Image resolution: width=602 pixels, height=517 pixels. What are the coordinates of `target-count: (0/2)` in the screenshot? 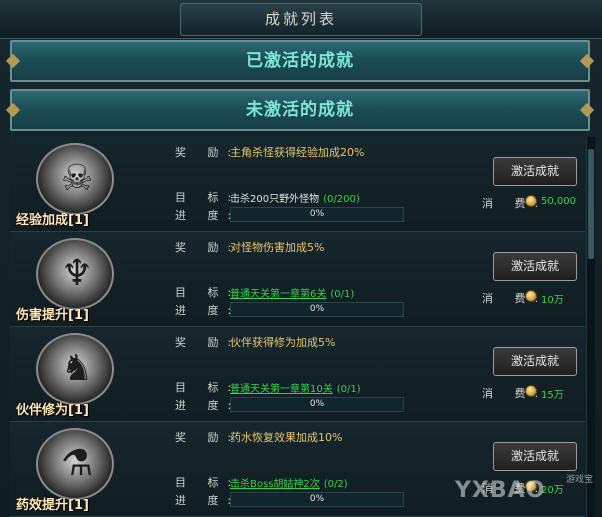 It's located at (335, 484).